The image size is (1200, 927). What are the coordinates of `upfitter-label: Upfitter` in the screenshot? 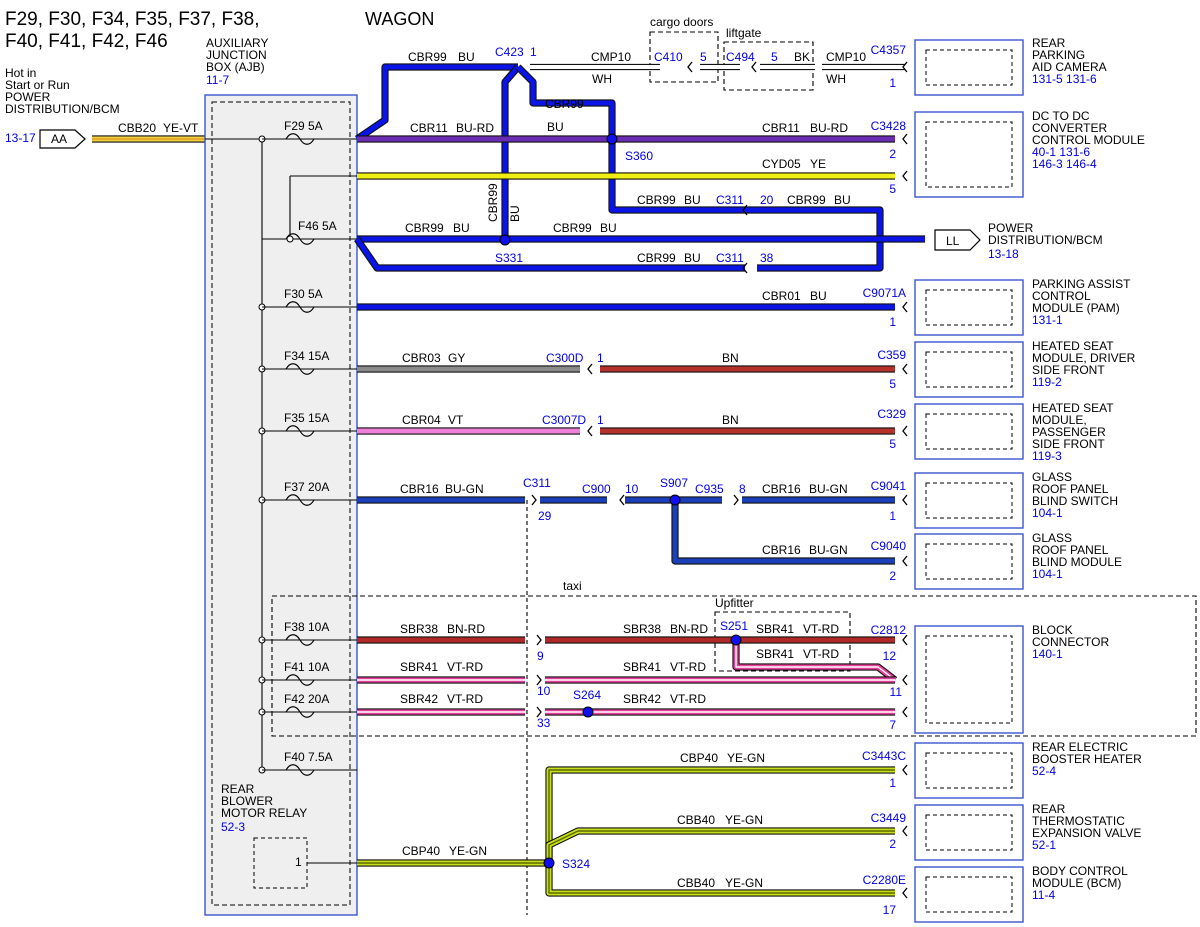 It's located at (734, 603).